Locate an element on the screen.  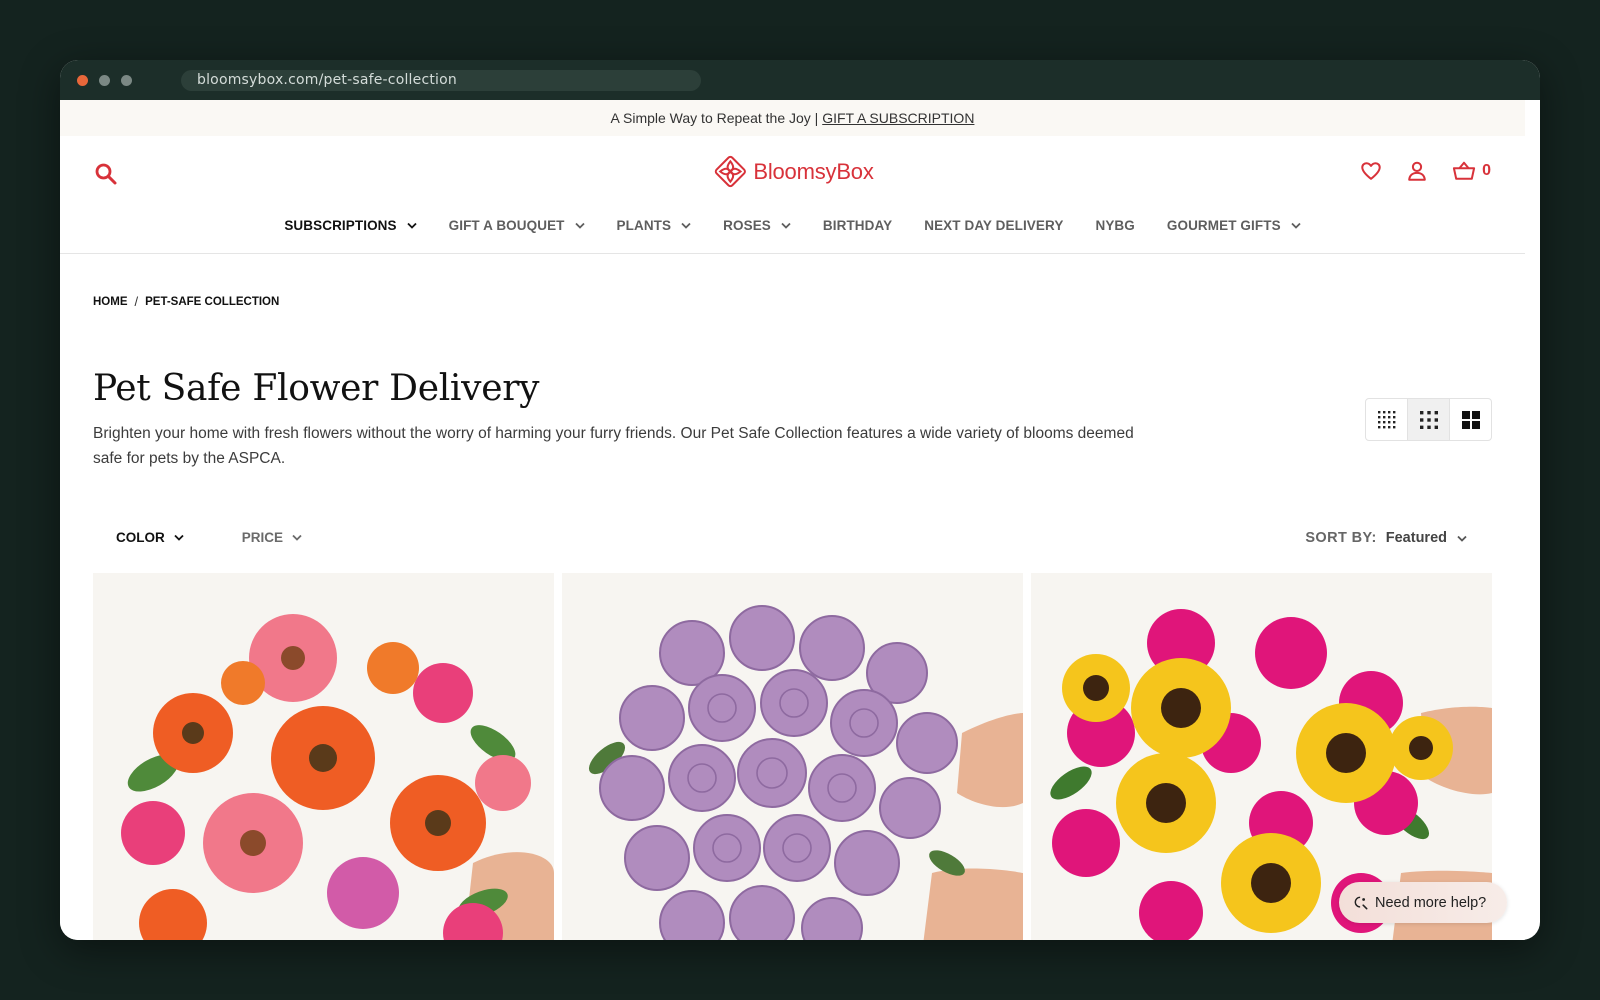
nav-nybg: NYBG is located at coordinates (1114, 225).